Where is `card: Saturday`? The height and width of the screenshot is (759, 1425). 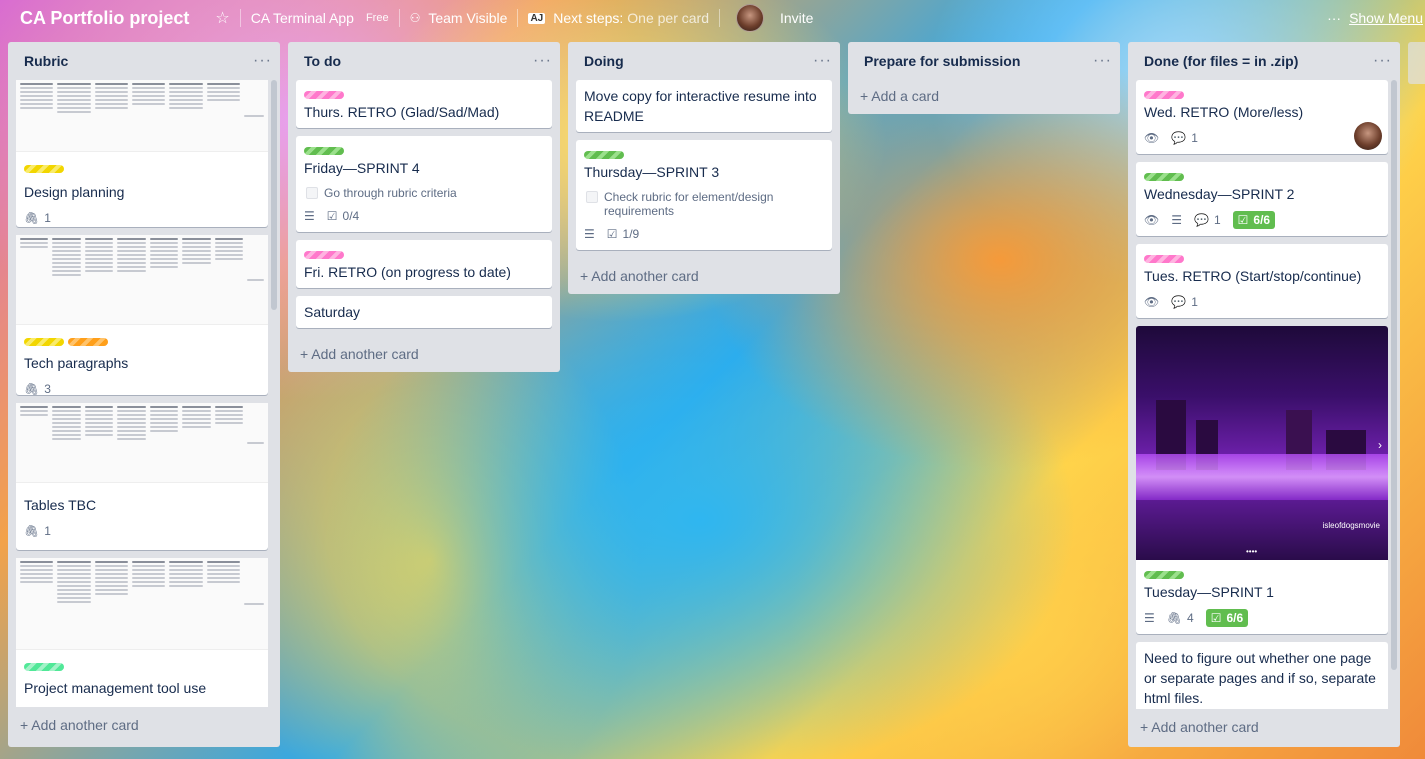 card: Saturday is located at coordinates (424, 312).